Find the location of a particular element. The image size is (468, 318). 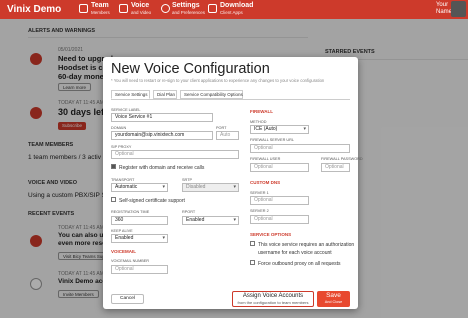

save-sublabel: And Close is located at coordinates (333, 302).